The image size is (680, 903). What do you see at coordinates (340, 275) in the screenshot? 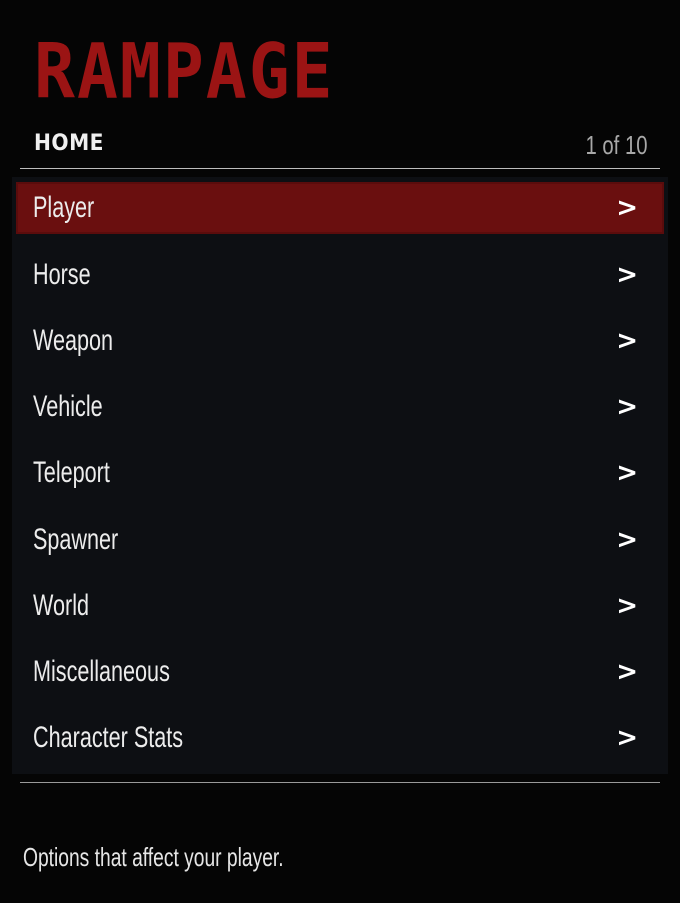
I see `menu-item-horse: Horse >` at bounding box center [340, 275].